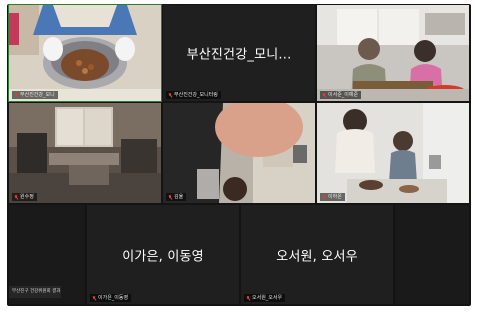 This screenshot has width=477, height=312. I want to click on participant-display-name: 이가은, 이동영, so click(163, 256).